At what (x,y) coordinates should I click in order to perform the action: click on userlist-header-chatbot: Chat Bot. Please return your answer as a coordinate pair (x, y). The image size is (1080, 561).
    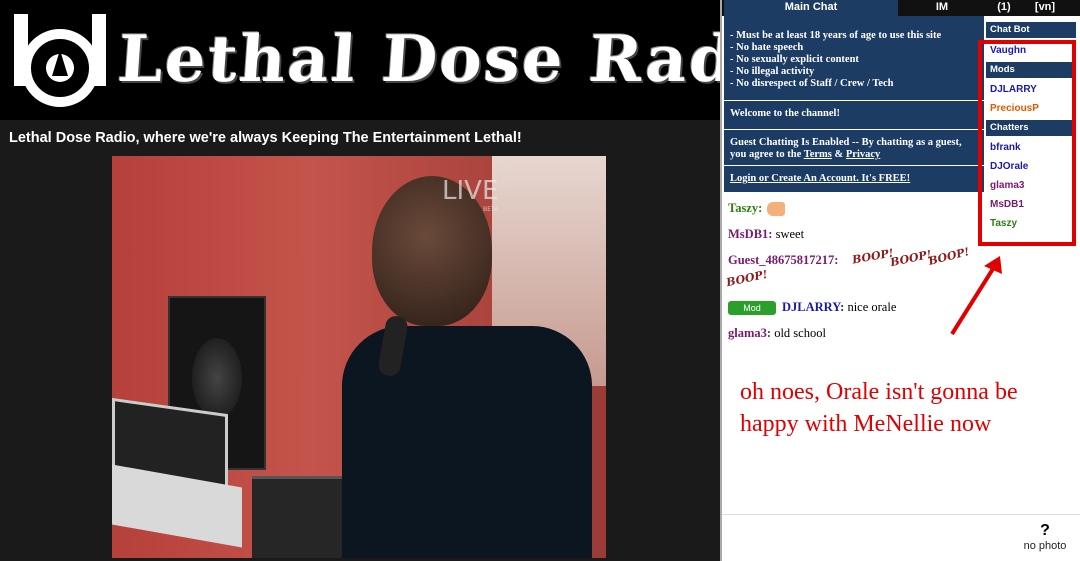
    Looking at the image, I should click on (1031, 30).